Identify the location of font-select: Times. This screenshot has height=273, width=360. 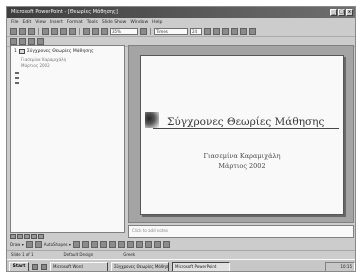
(171, 31).